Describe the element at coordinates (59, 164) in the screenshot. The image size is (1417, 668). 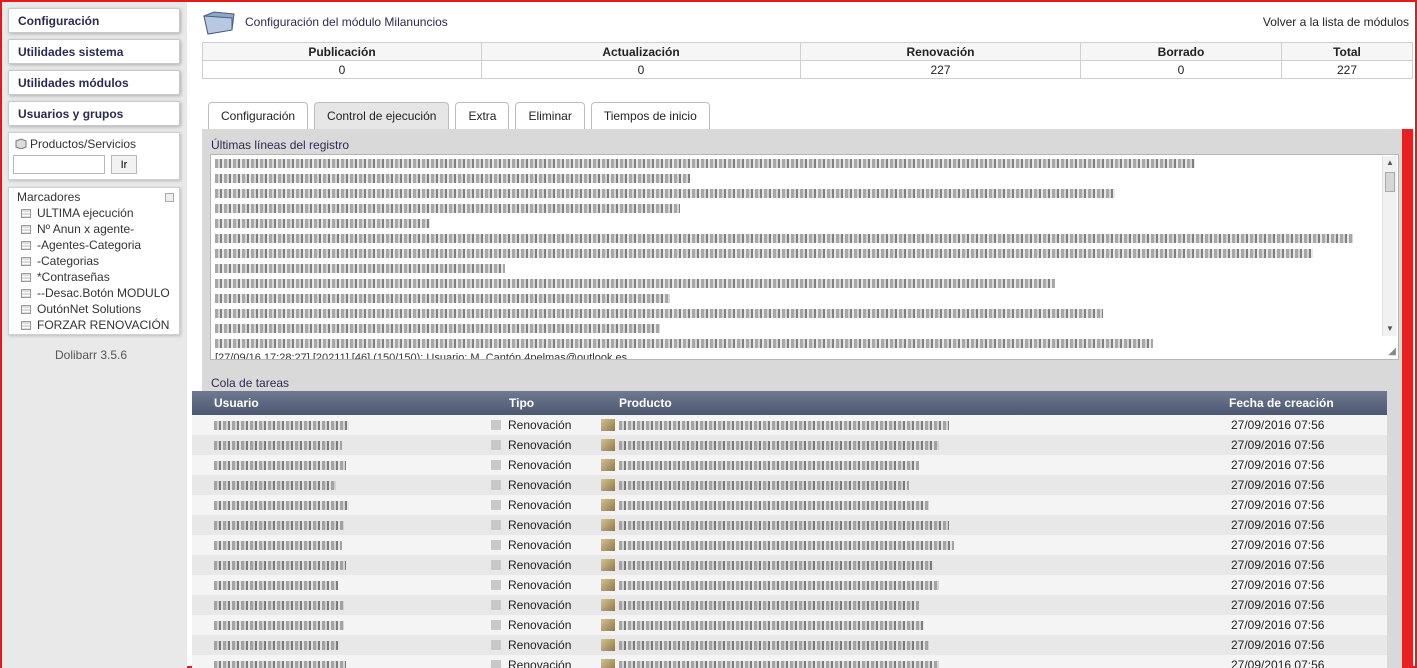
I see `product-search-input` at that location.